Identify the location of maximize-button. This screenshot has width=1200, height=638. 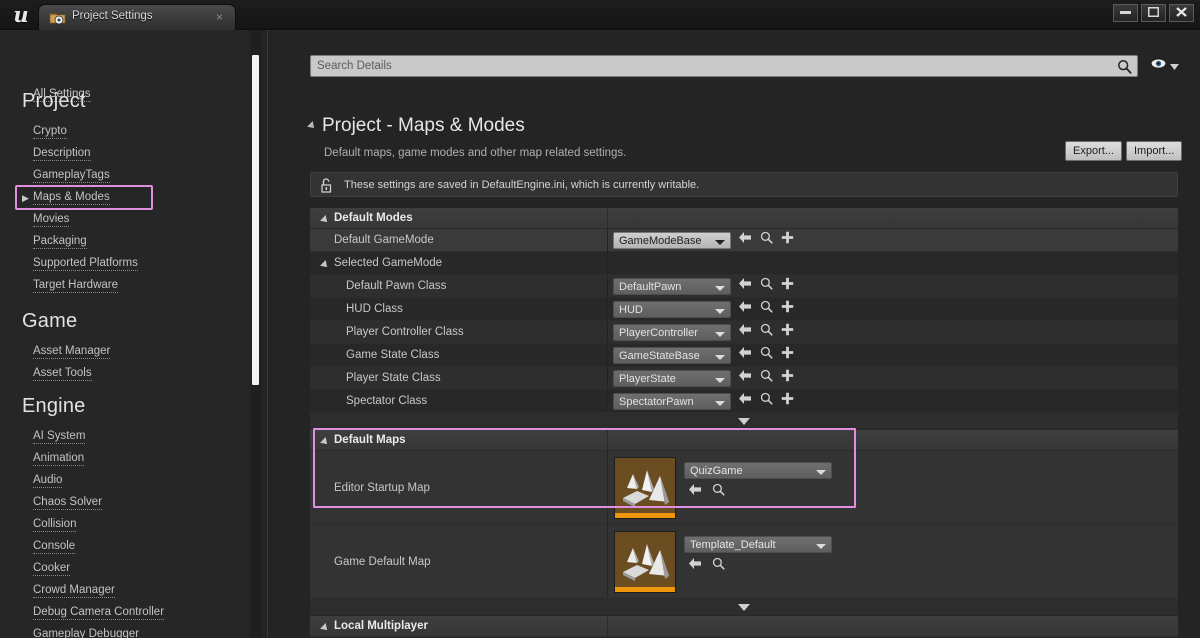
(1153, 13).